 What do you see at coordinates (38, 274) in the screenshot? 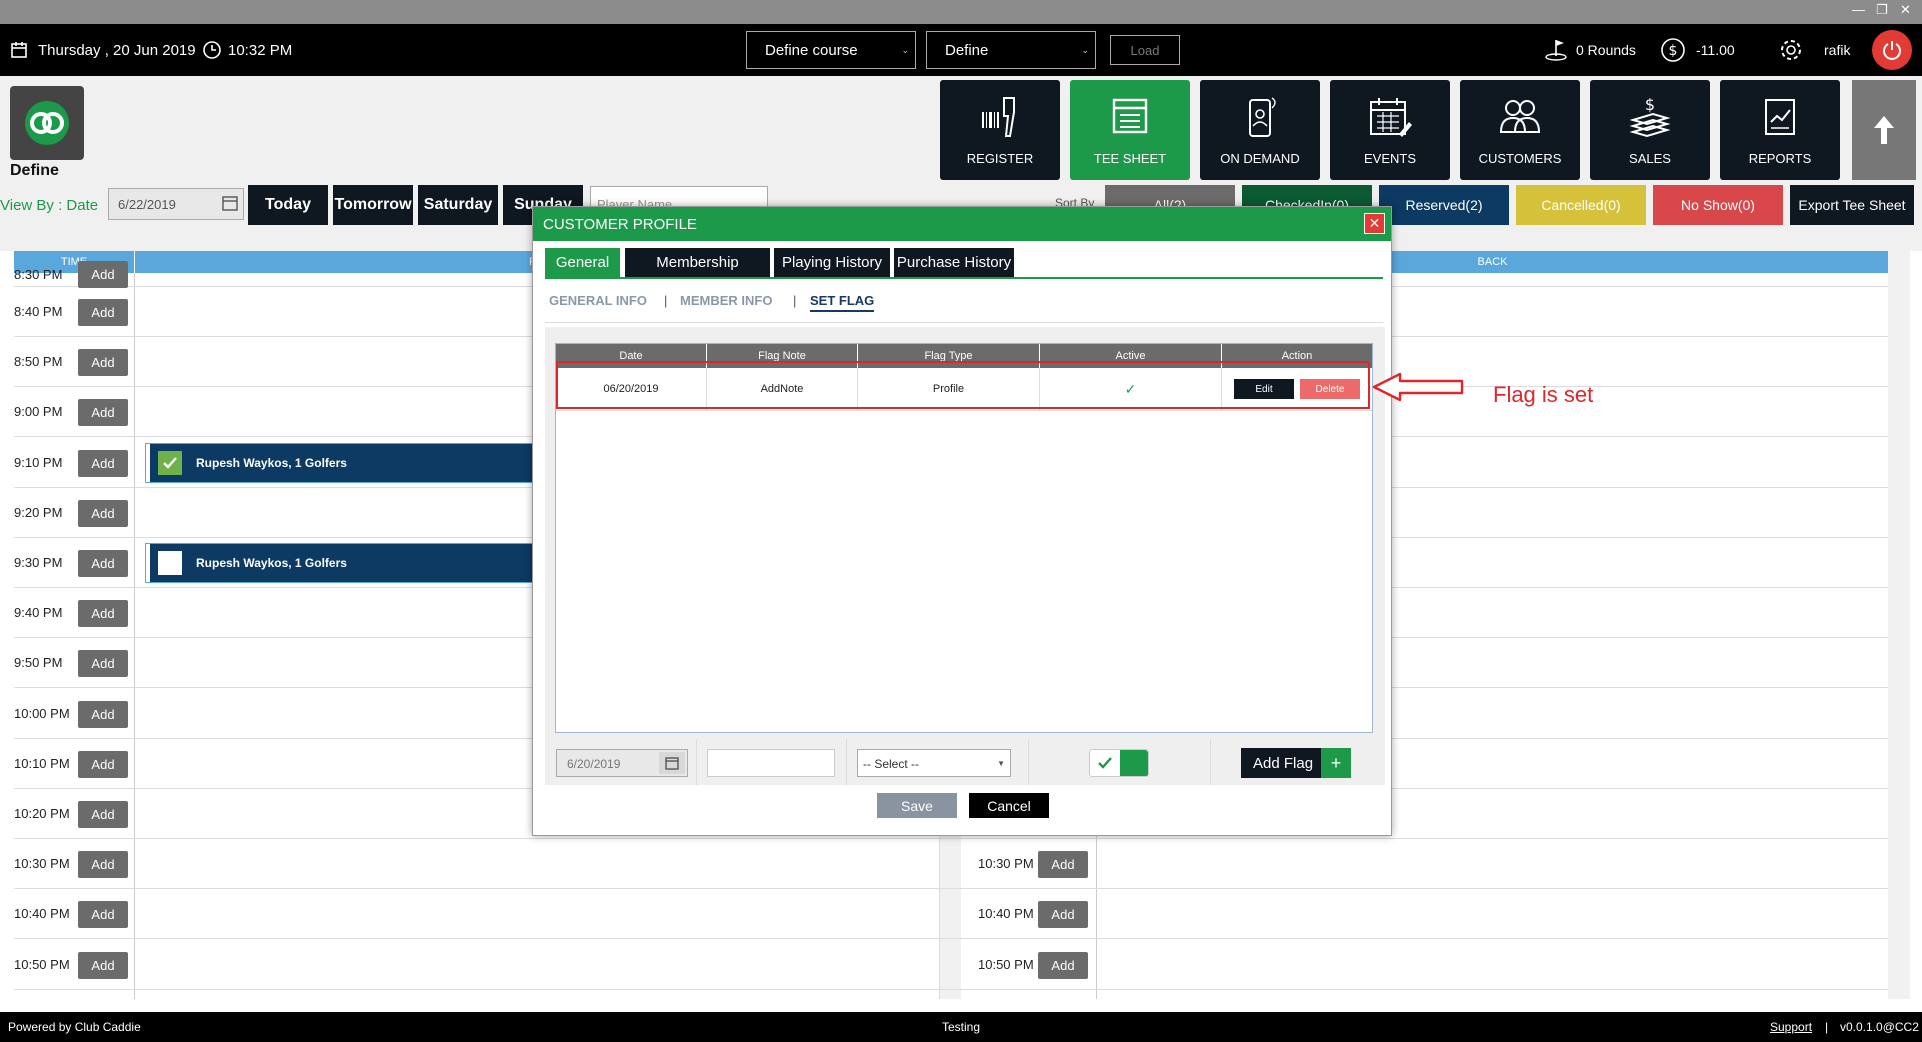
I see `time-label: 8:30 PM` at bounding box center [38, 274].